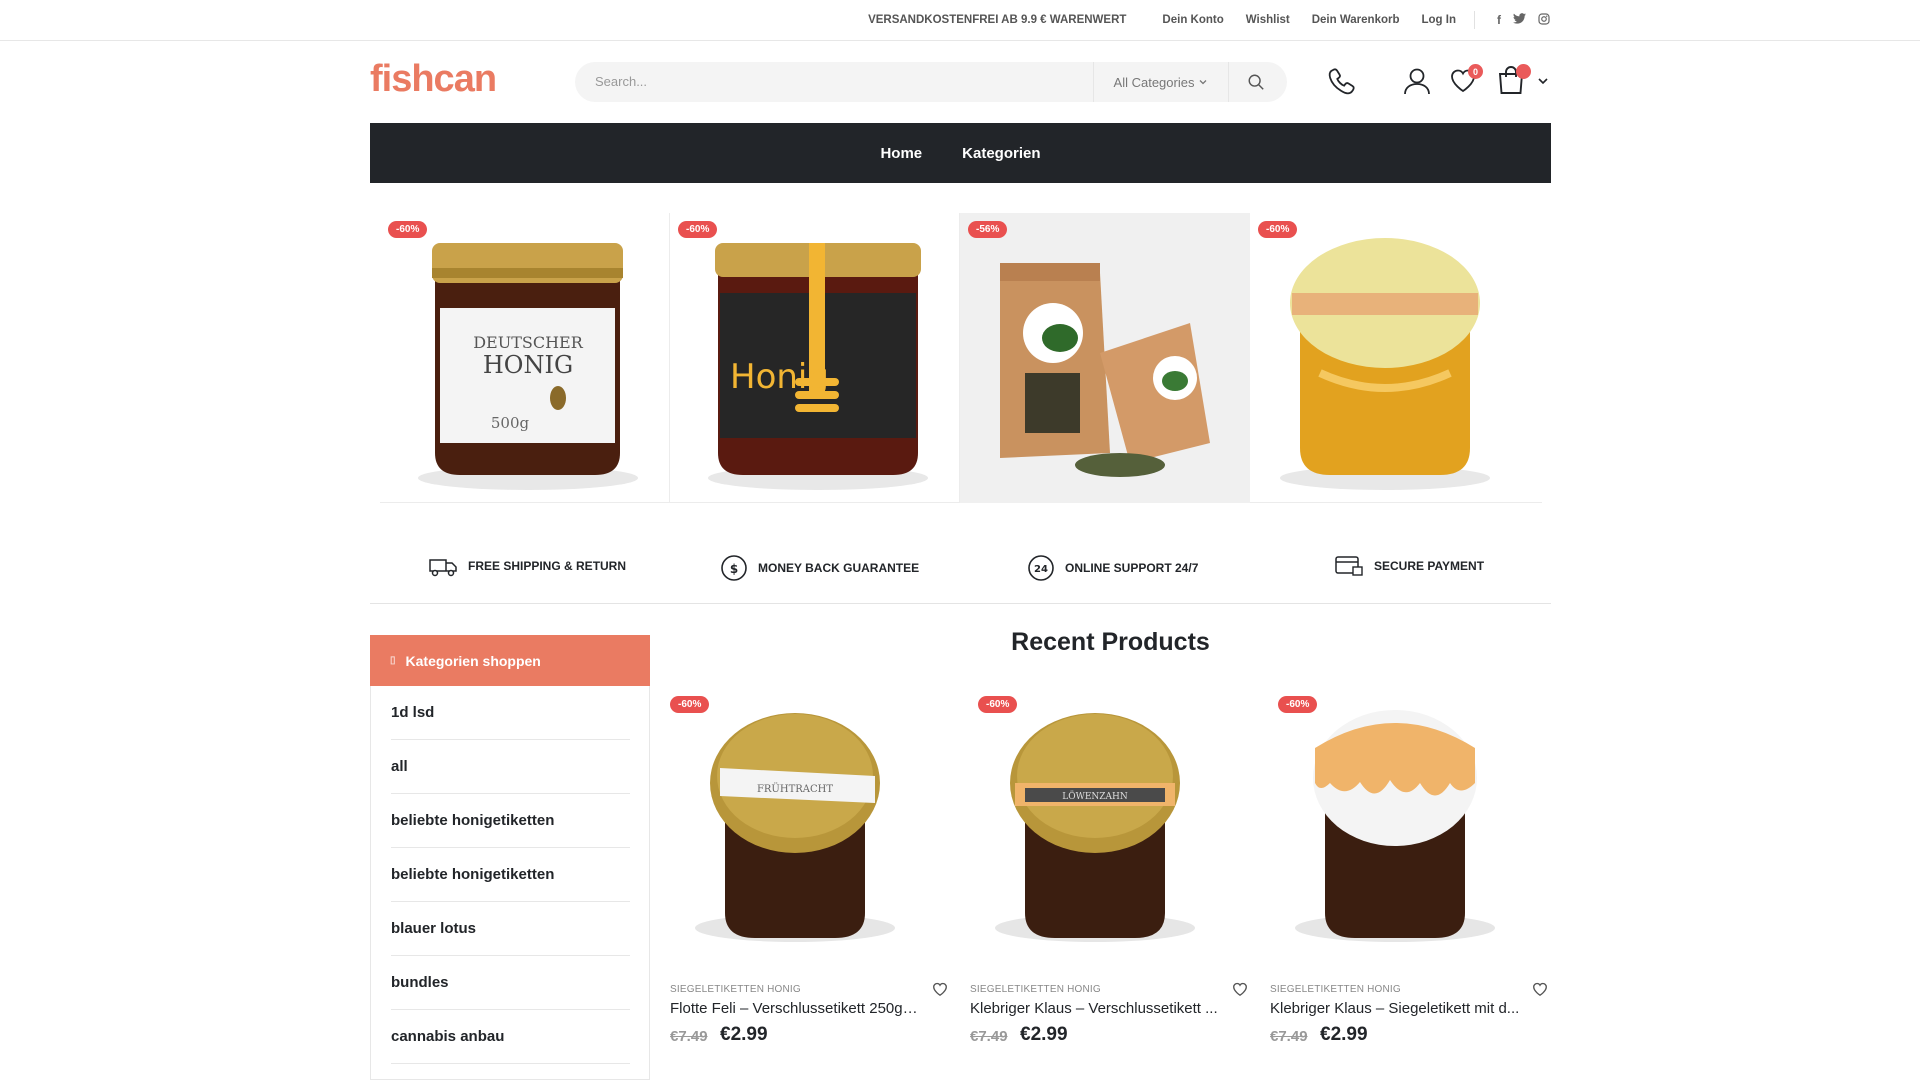  What do you see at coordinates (510, 821) in the screenshot?
I see `sidebar-item-beliebte-honigetiketten: beliebte honigetiketten` at bounding box center [510, 821].